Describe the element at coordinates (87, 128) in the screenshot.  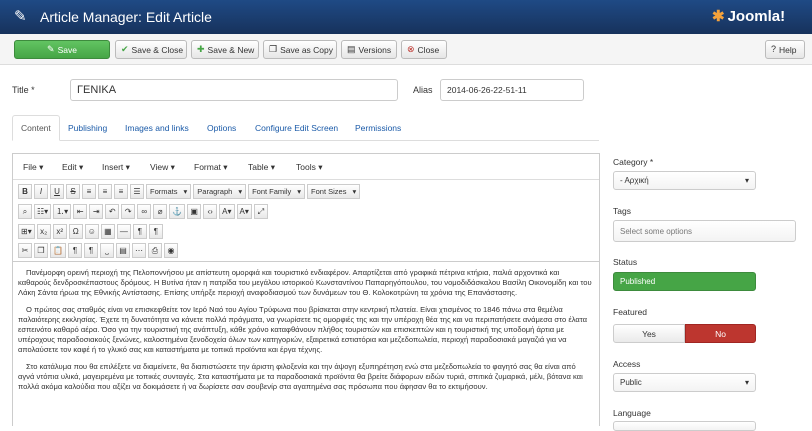
I see `tab-publishing: Publishing` at that location.